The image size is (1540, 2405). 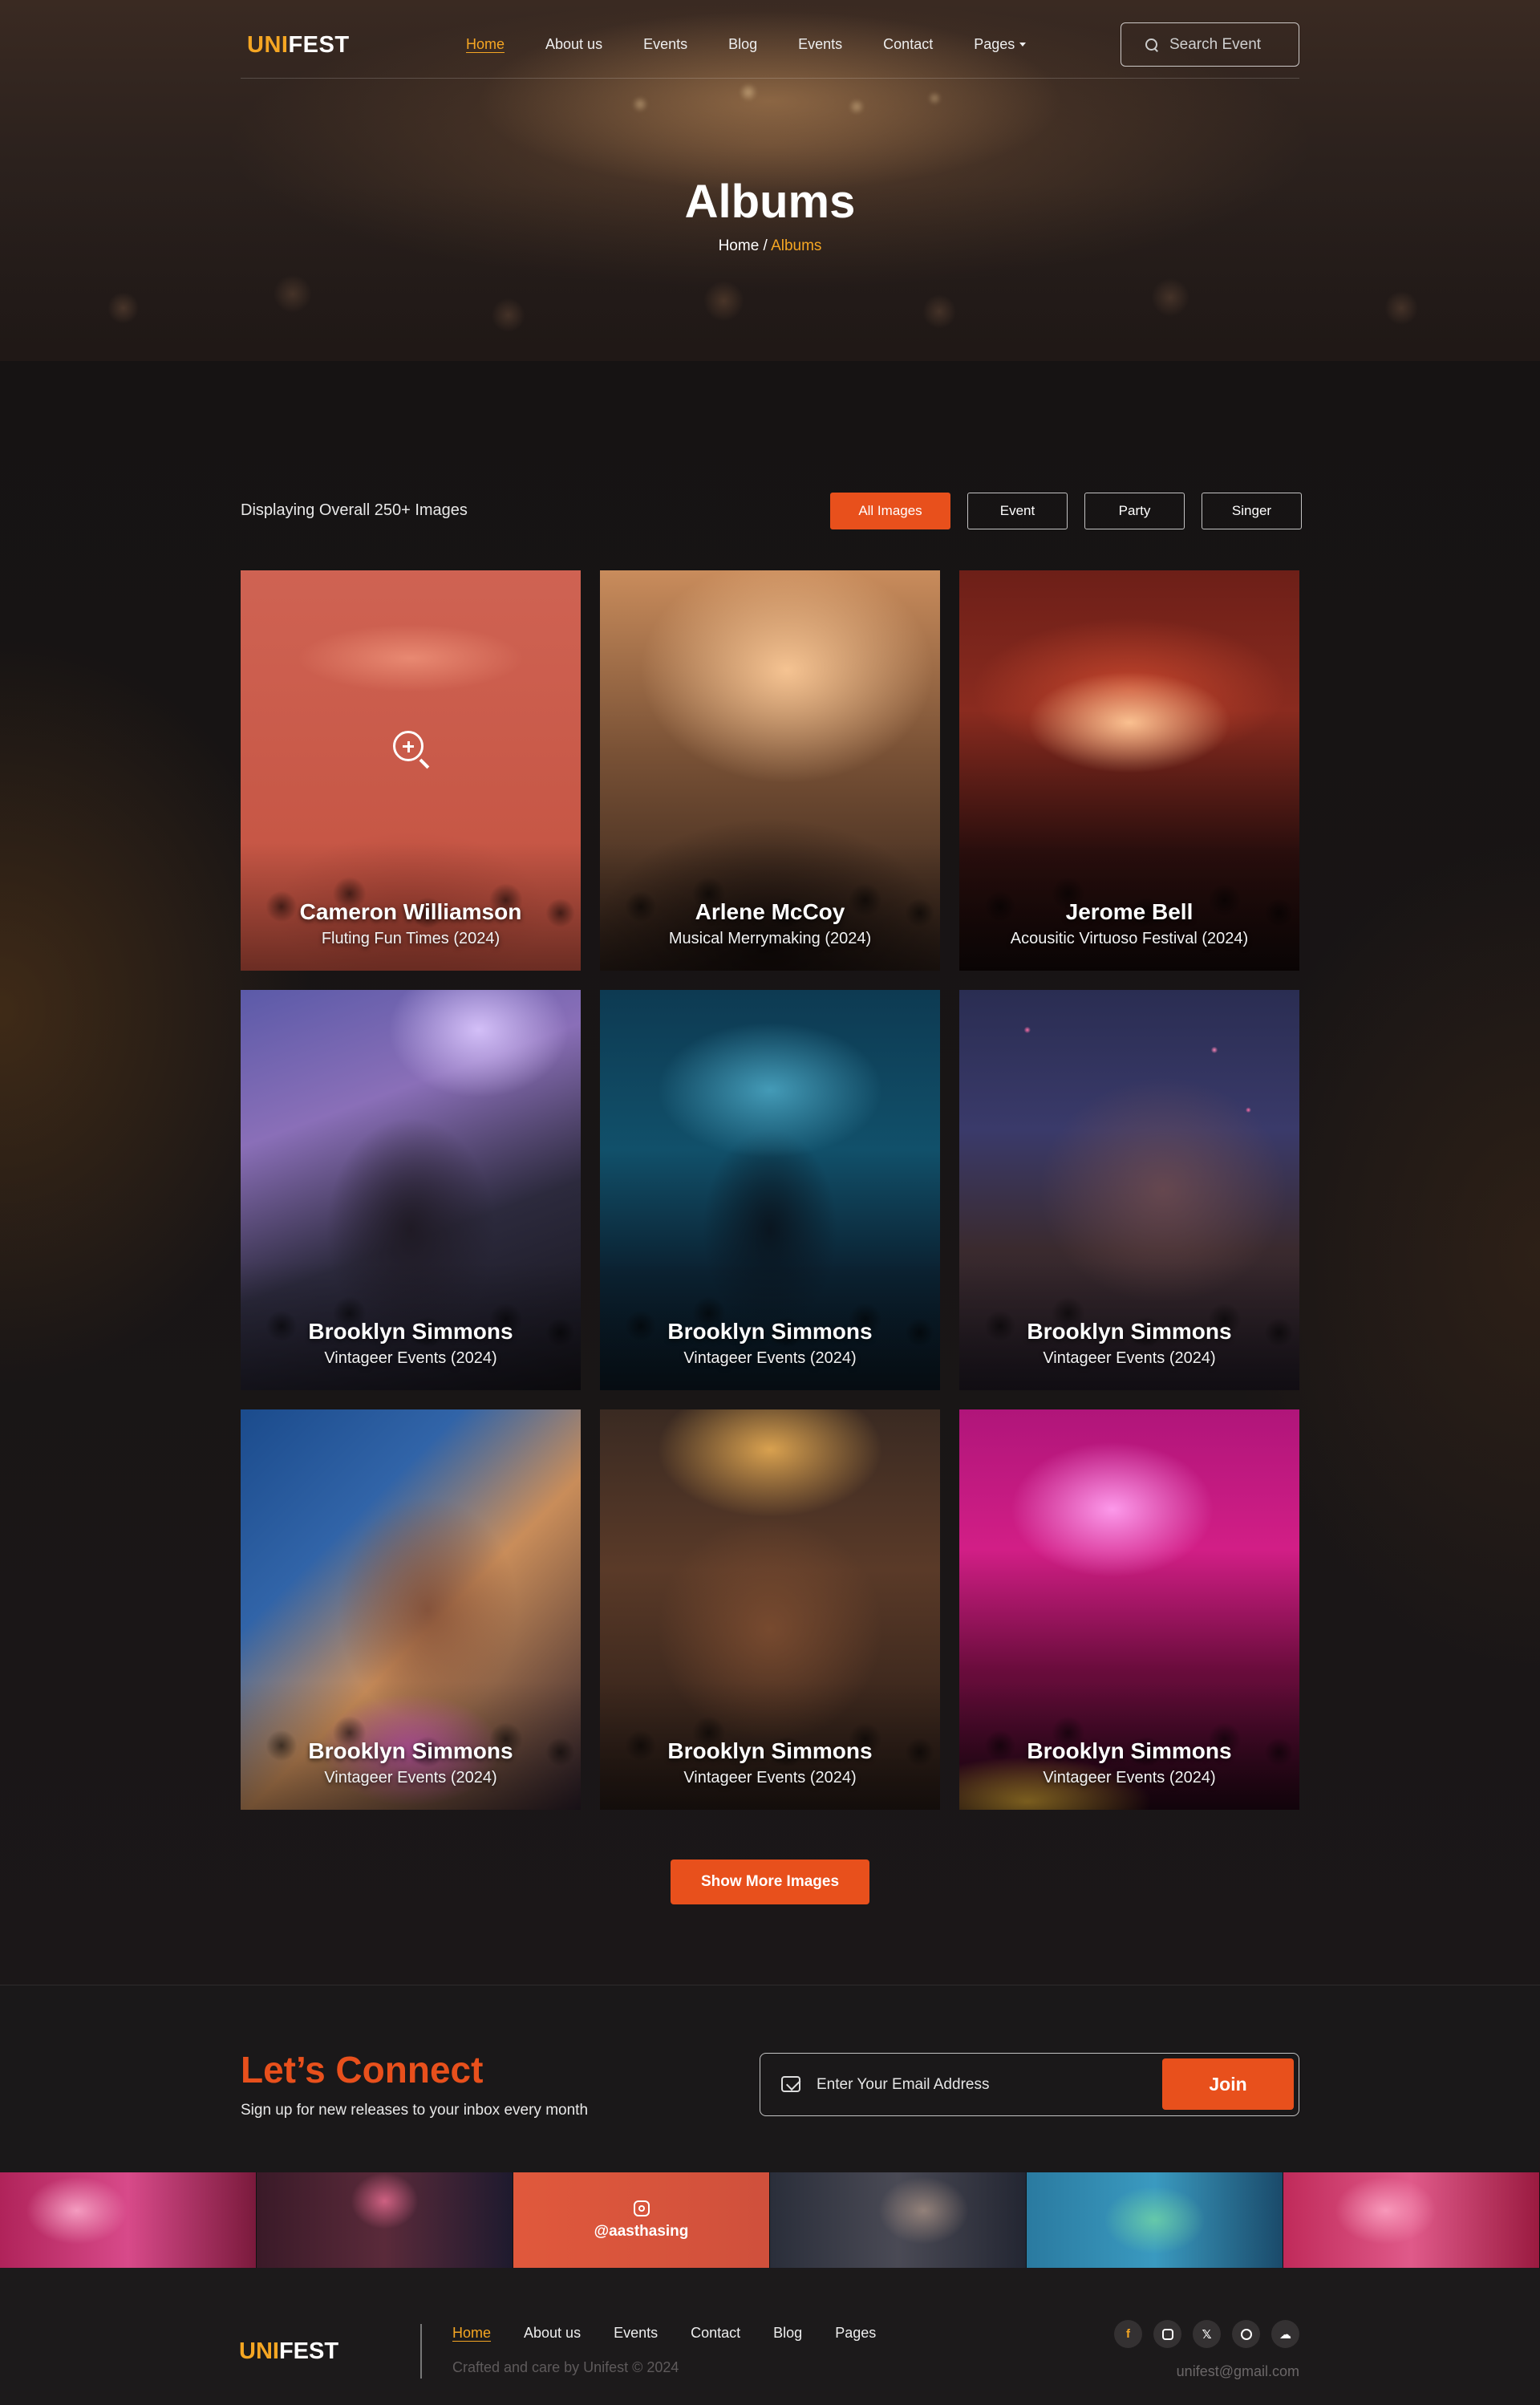 I want to click on x-icon: 𝕏, so click(x=1207, y=2334).